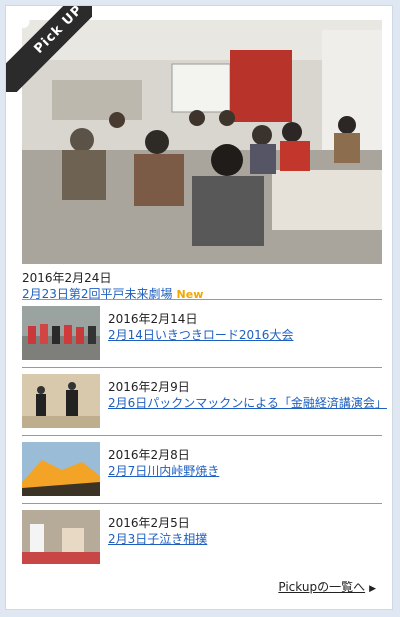  I want to click on list-item-link: 2月14日いきつきロード2016大会, so click(200, 335).